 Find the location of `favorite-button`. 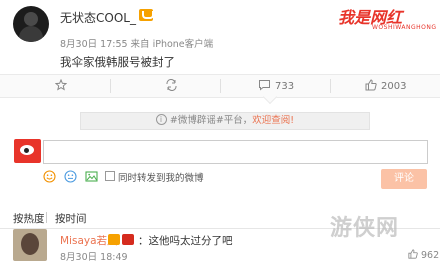

favorite-button is located at coordinates (62, 85).